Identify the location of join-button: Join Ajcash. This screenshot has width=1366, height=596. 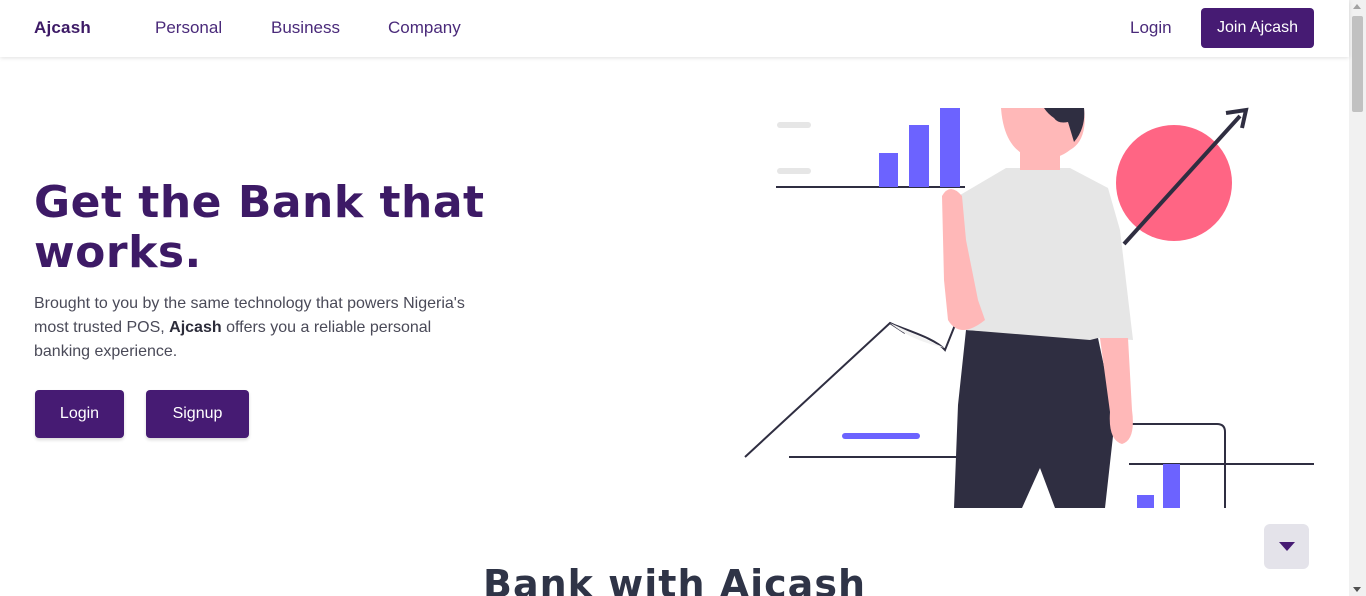
(1257, 28).